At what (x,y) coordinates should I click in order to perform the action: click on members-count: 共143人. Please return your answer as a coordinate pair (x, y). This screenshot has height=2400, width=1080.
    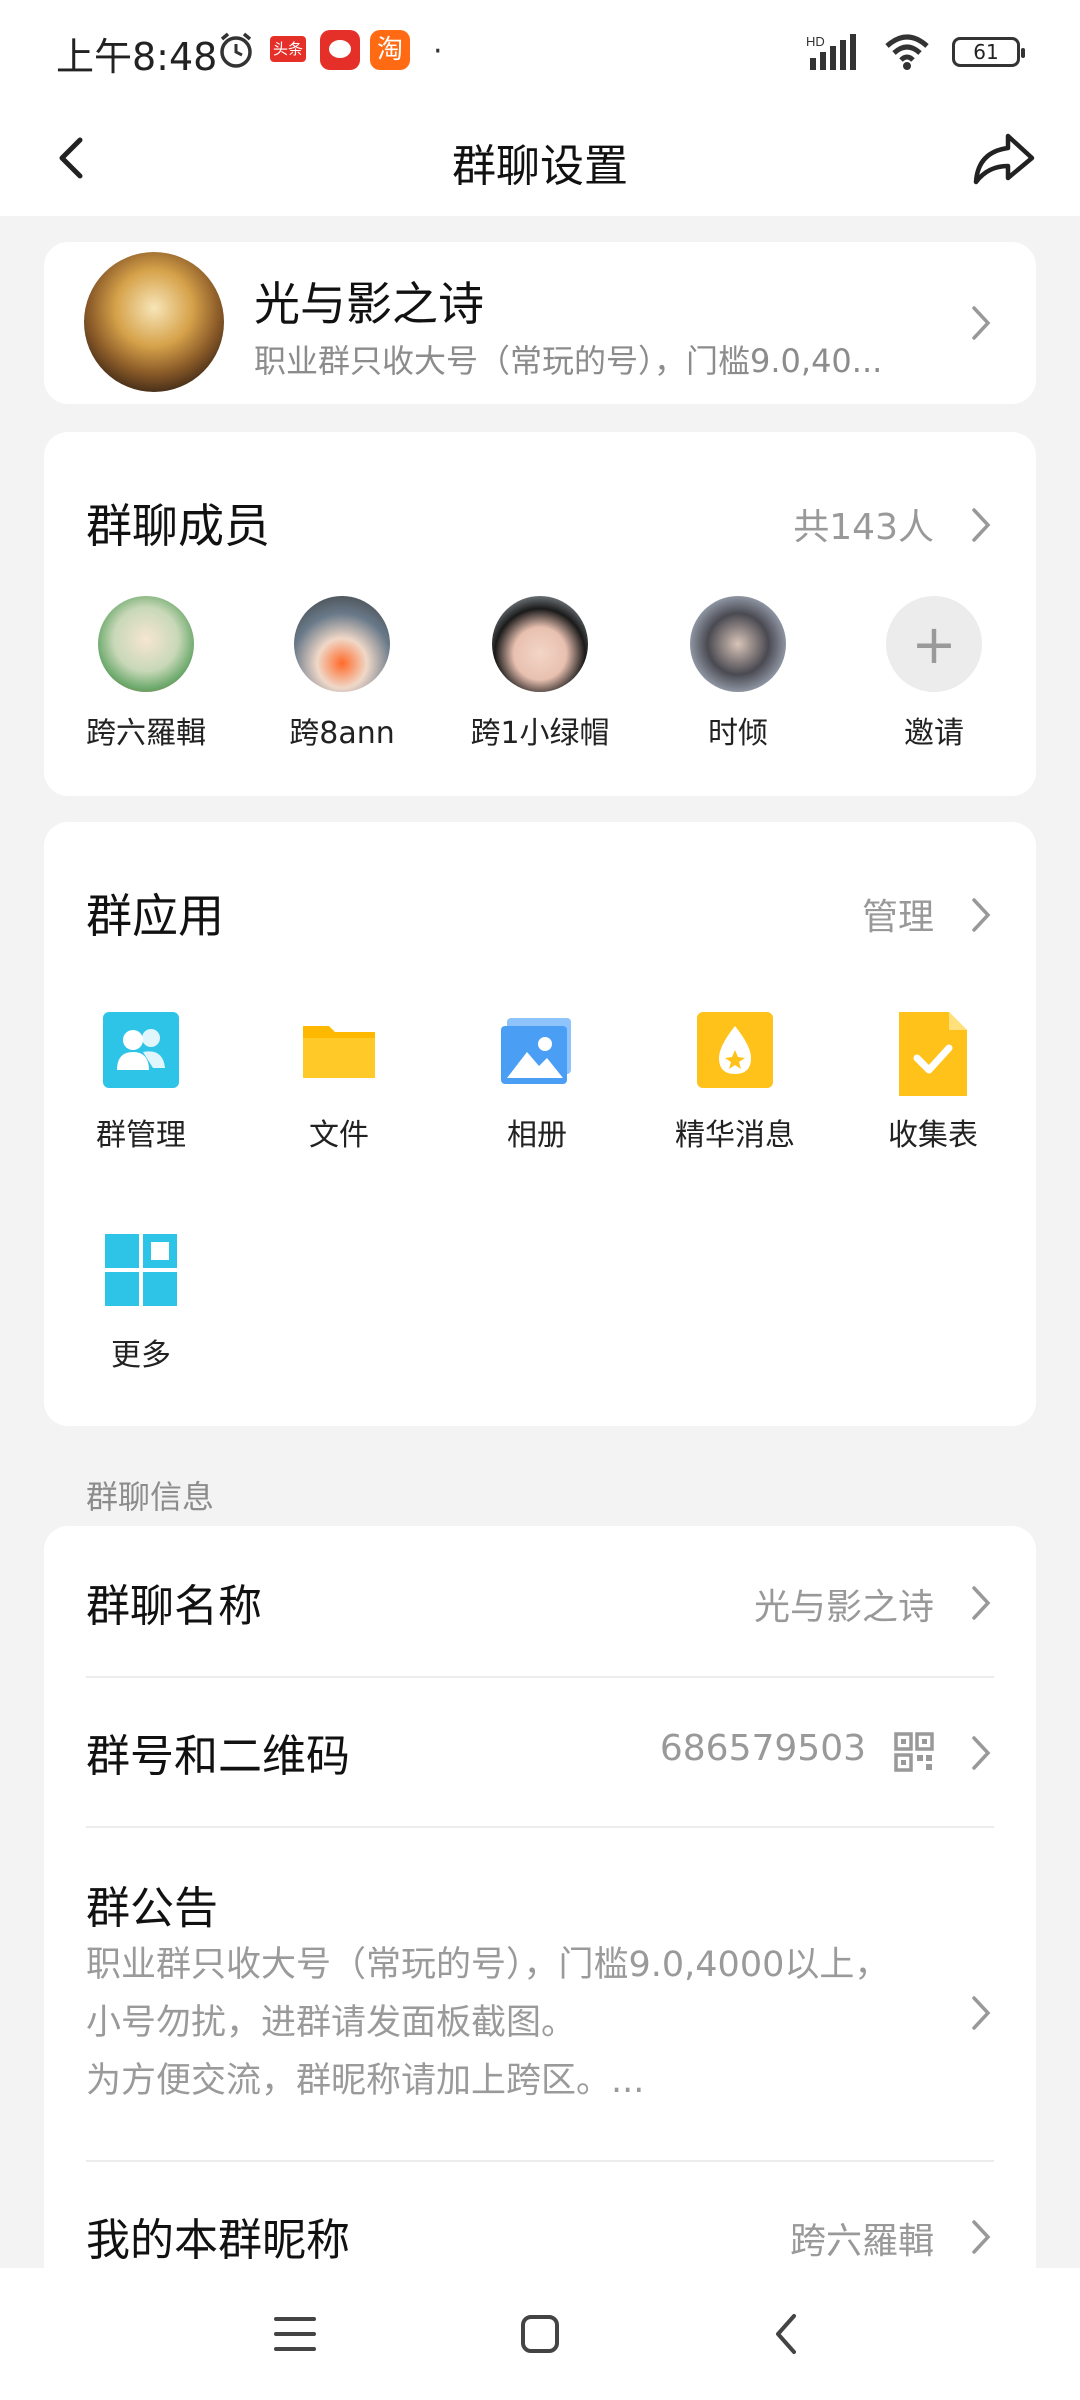
    Looking at the image, I should click on (863, 524).